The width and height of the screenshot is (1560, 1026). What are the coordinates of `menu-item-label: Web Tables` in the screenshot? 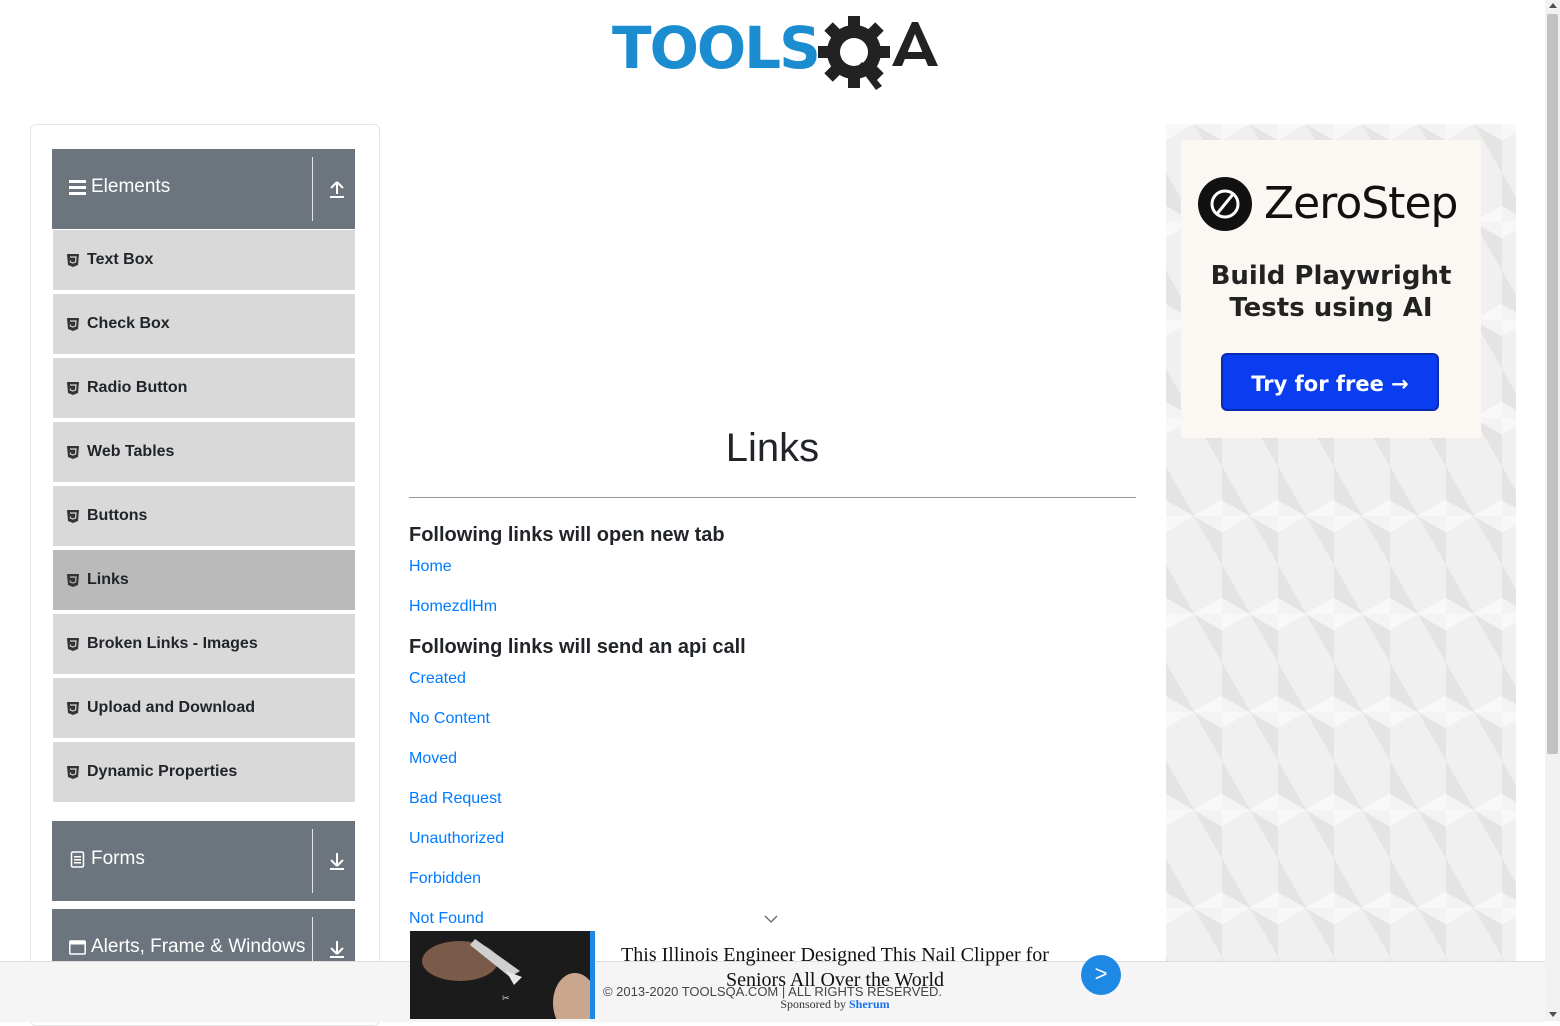 It's located at (131, 451).